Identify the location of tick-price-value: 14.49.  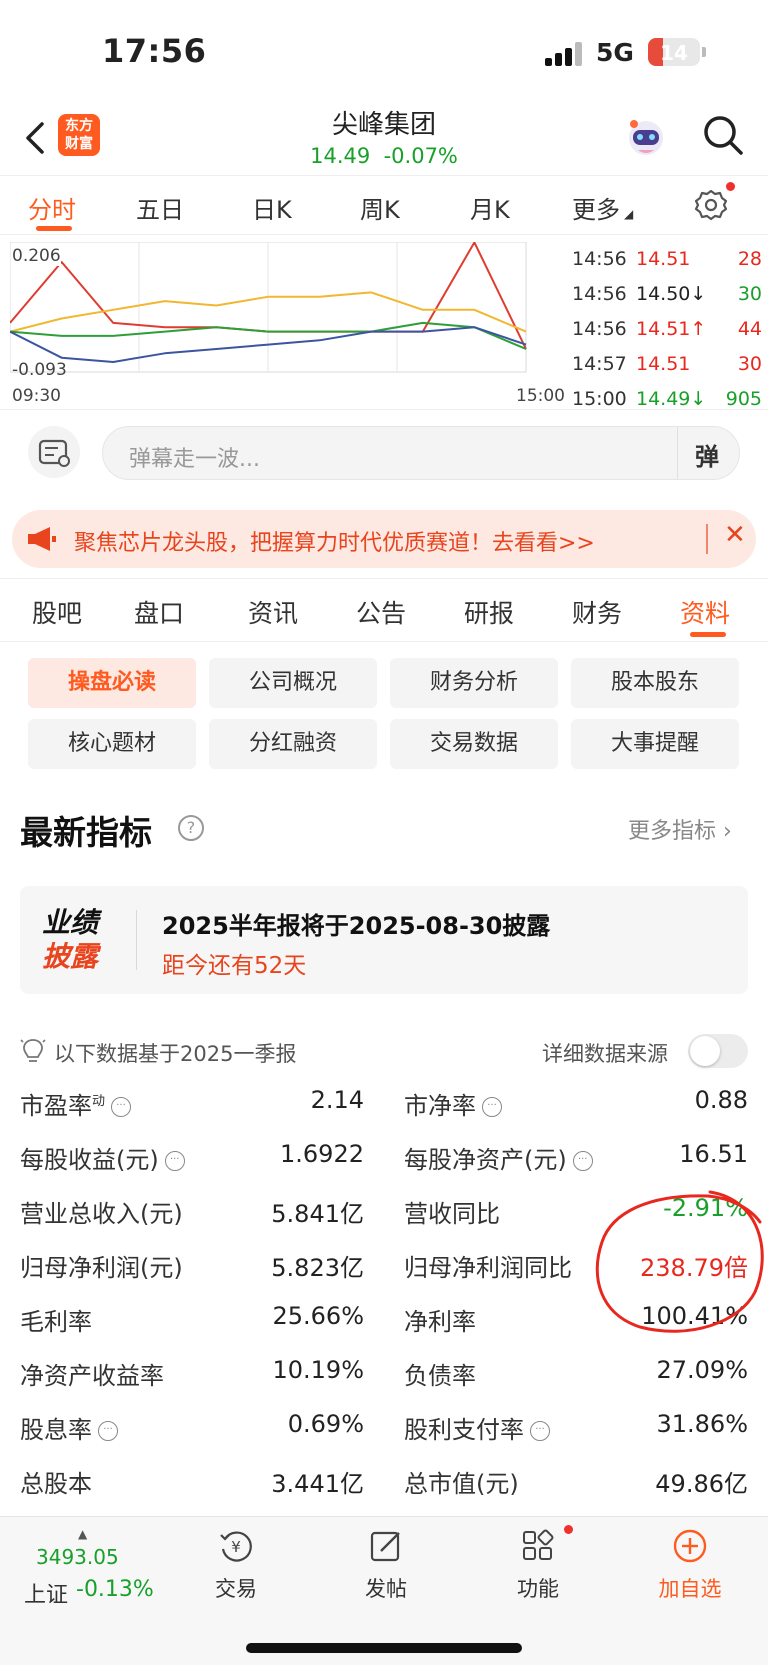
(663, 399).